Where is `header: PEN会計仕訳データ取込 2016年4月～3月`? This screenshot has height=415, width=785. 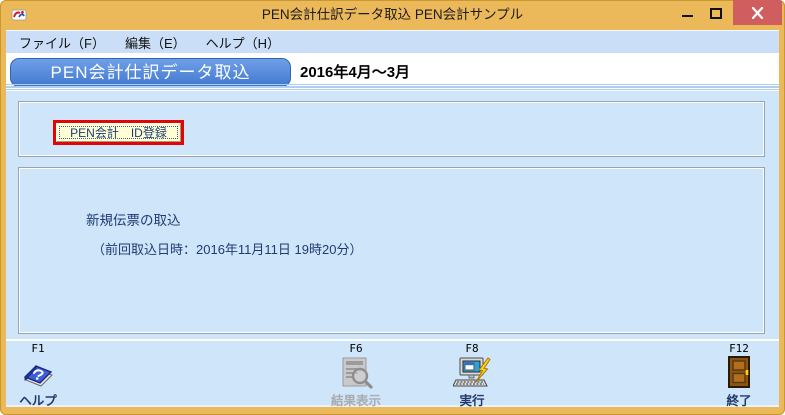 header: PEN会計仕訳データ取込 2016年4月～3月 is located at coordinates (392, 72).